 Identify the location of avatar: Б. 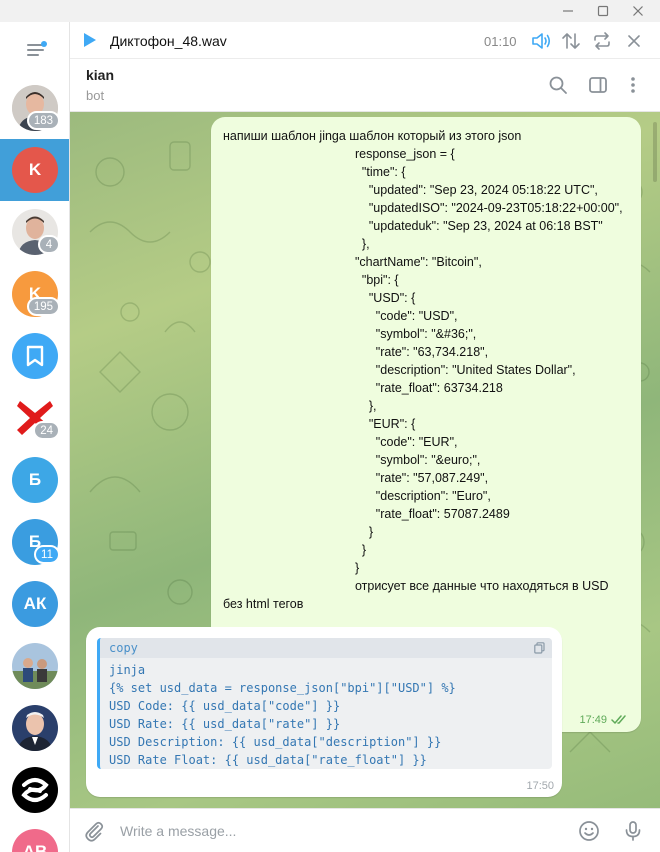
(35, 480).